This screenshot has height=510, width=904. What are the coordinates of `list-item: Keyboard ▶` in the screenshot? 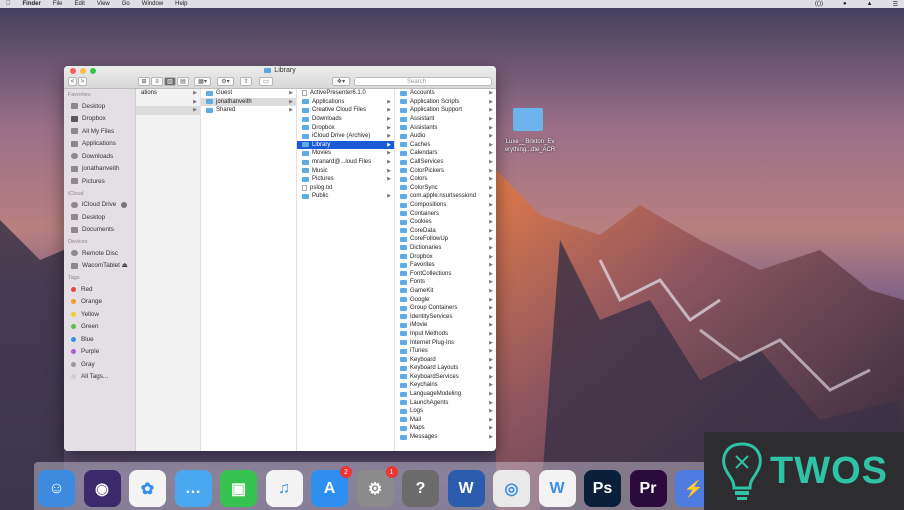 It's located at (445, 359).